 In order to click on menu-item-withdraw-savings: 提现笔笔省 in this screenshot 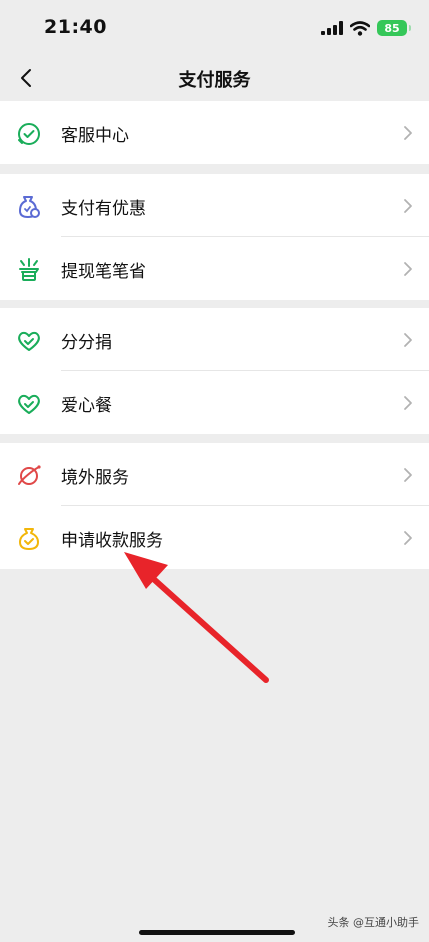, I will do `click(214, 268)`.